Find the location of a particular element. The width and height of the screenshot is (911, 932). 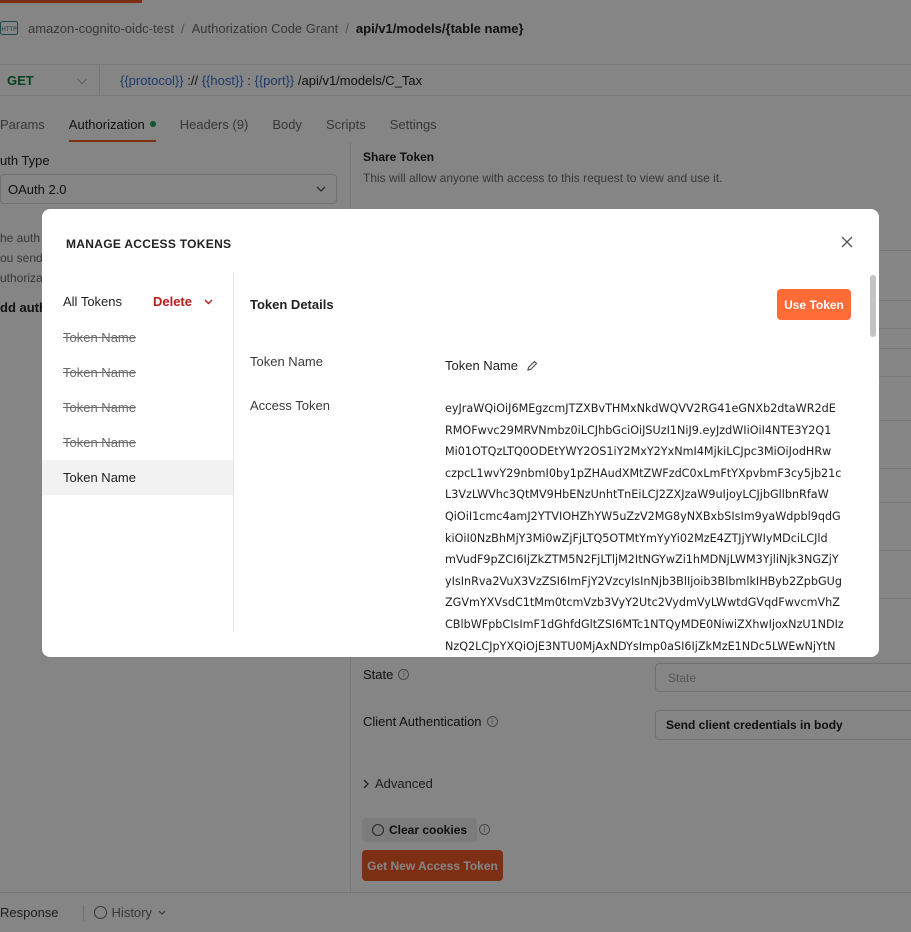

access-token-label: Access Token is located at coordinates (290, 405).